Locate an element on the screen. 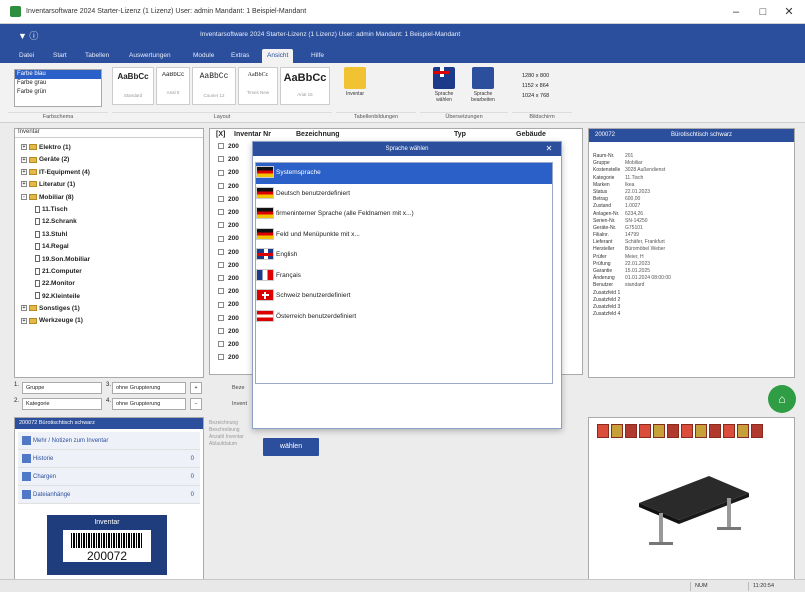  col-gebaeude: Gebäude is located at coordinates (531, 134).